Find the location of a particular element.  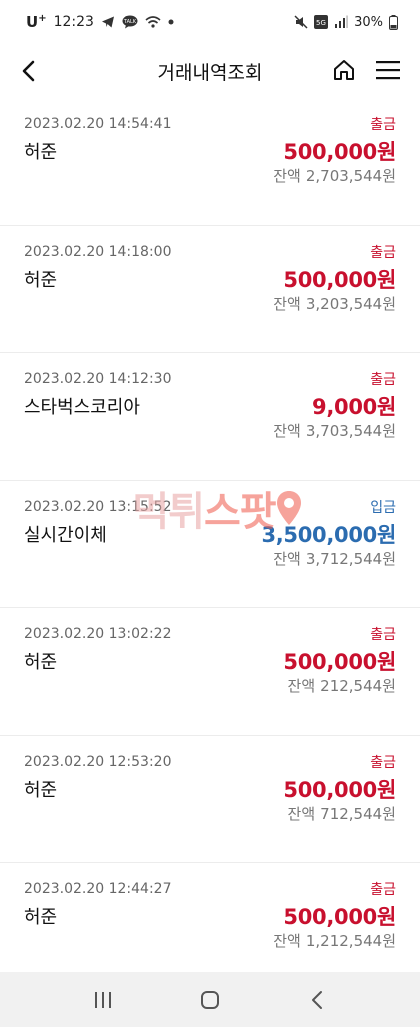

back-button is located at coordinates (29, 71).